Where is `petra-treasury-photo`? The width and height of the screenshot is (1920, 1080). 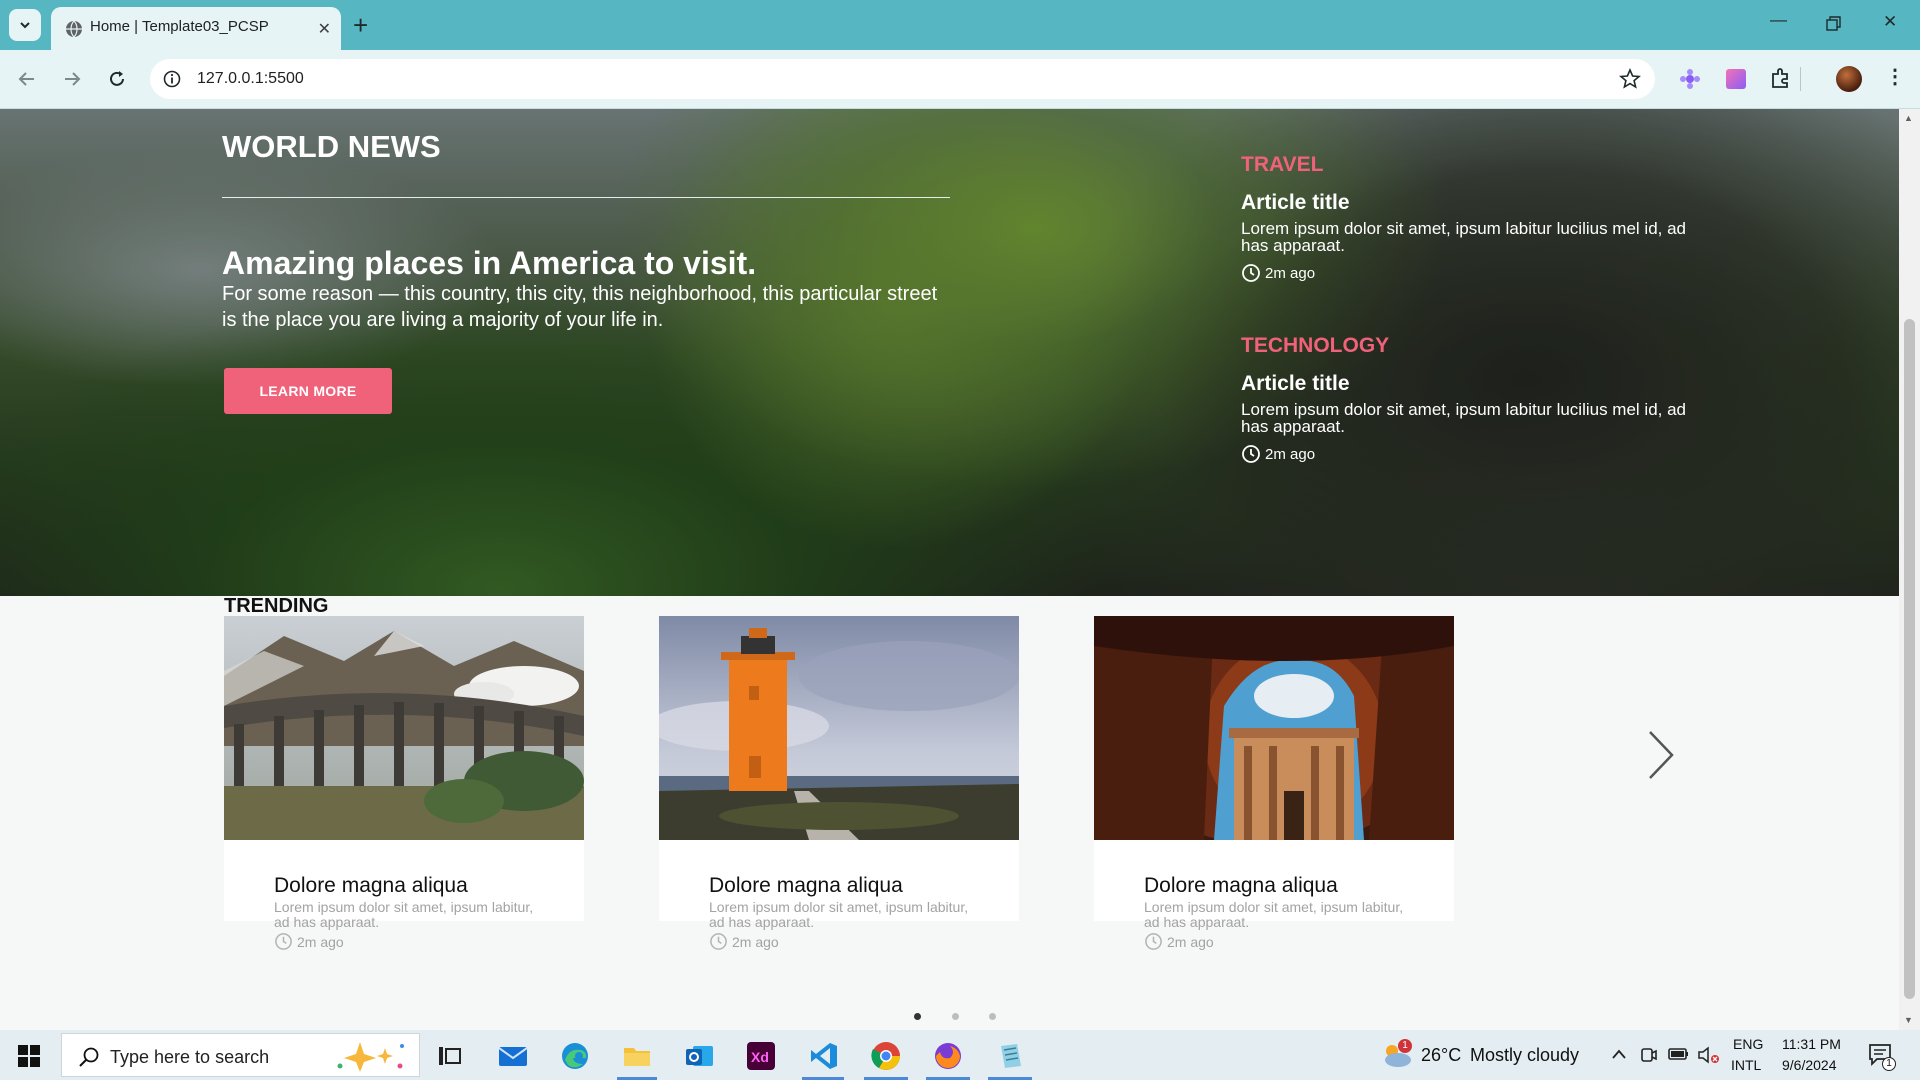
petra-treasury-photo is located at coordinates (1274, 728).